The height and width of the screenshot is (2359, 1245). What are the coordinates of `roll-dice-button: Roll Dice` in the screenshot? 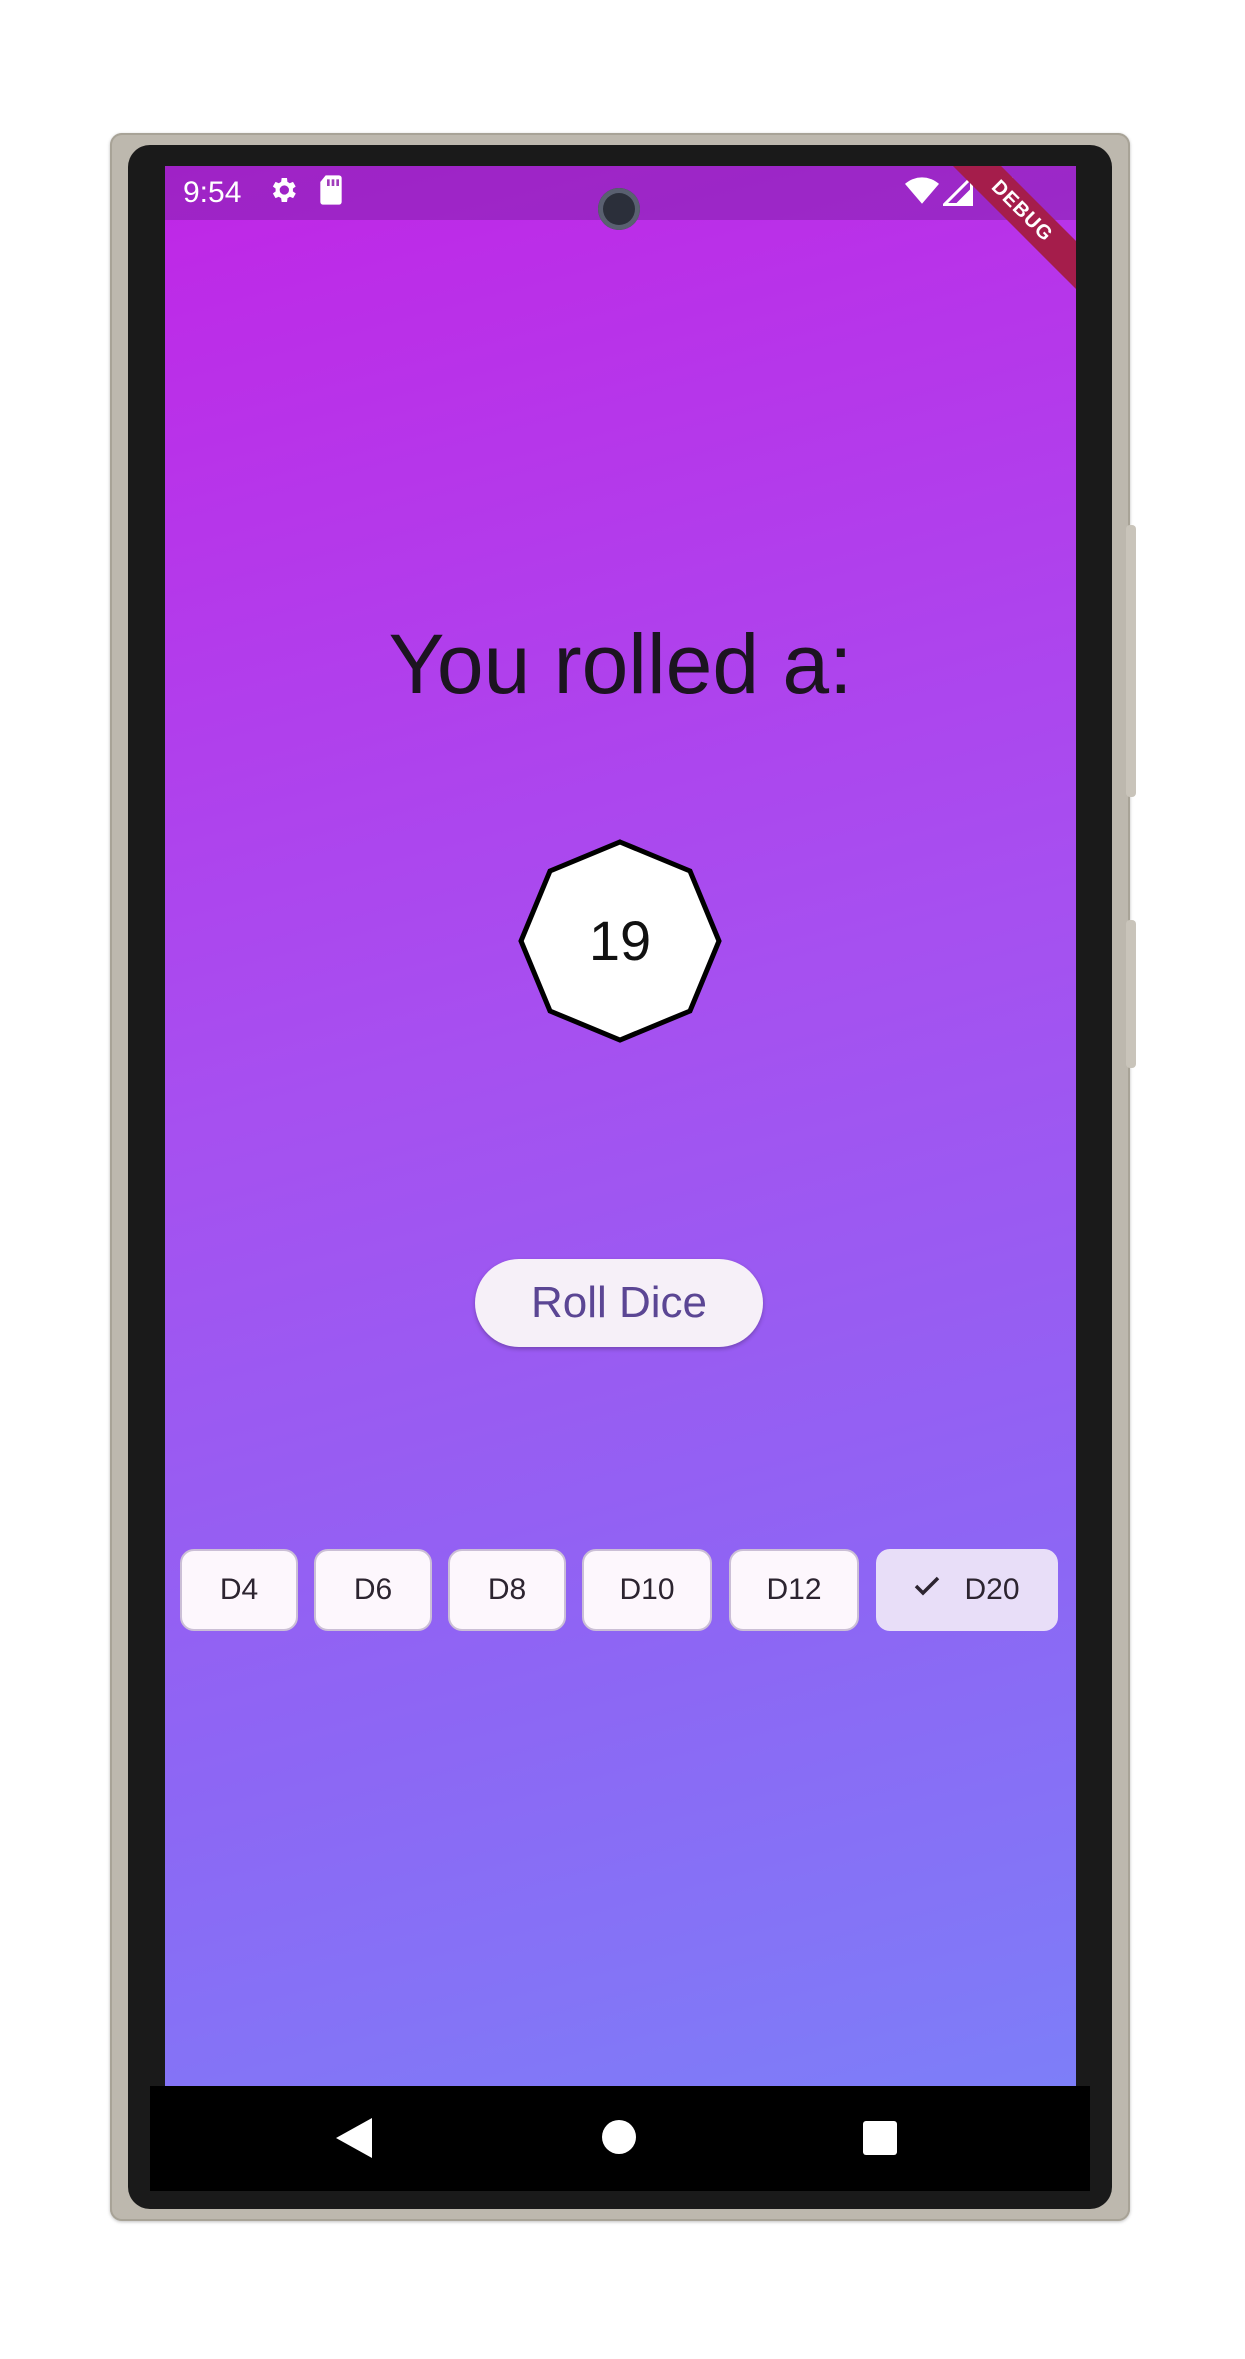 It's located at (619, 1303).